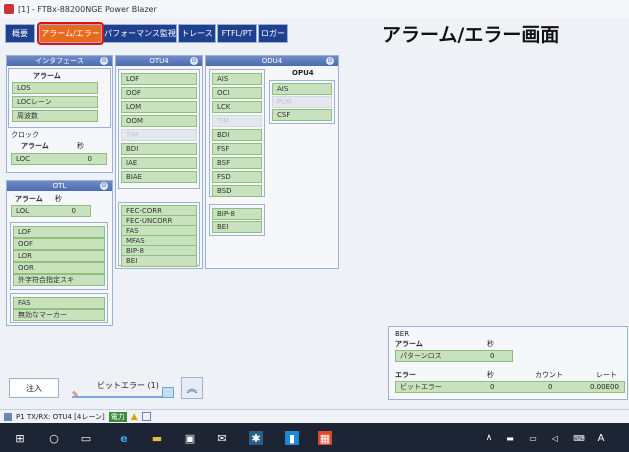  Describe the element at coordinates (237, 149) in the screenshot. I see `odu4-fsf: FSF` at that location.